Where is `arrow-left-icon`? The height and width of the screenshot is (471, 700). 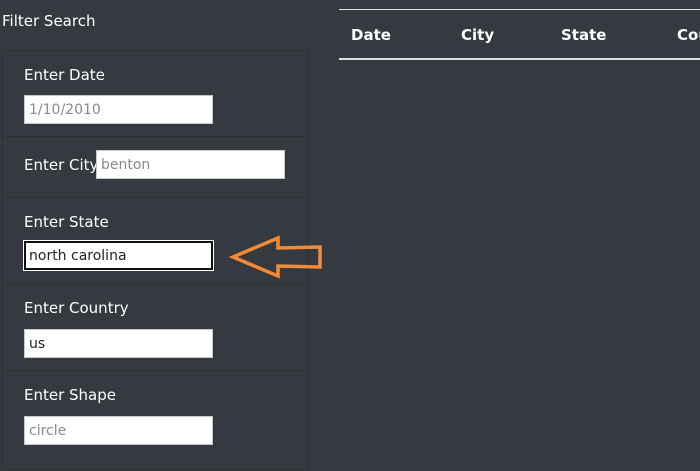
arrow-left-icon is located at coordinates (275, 257).